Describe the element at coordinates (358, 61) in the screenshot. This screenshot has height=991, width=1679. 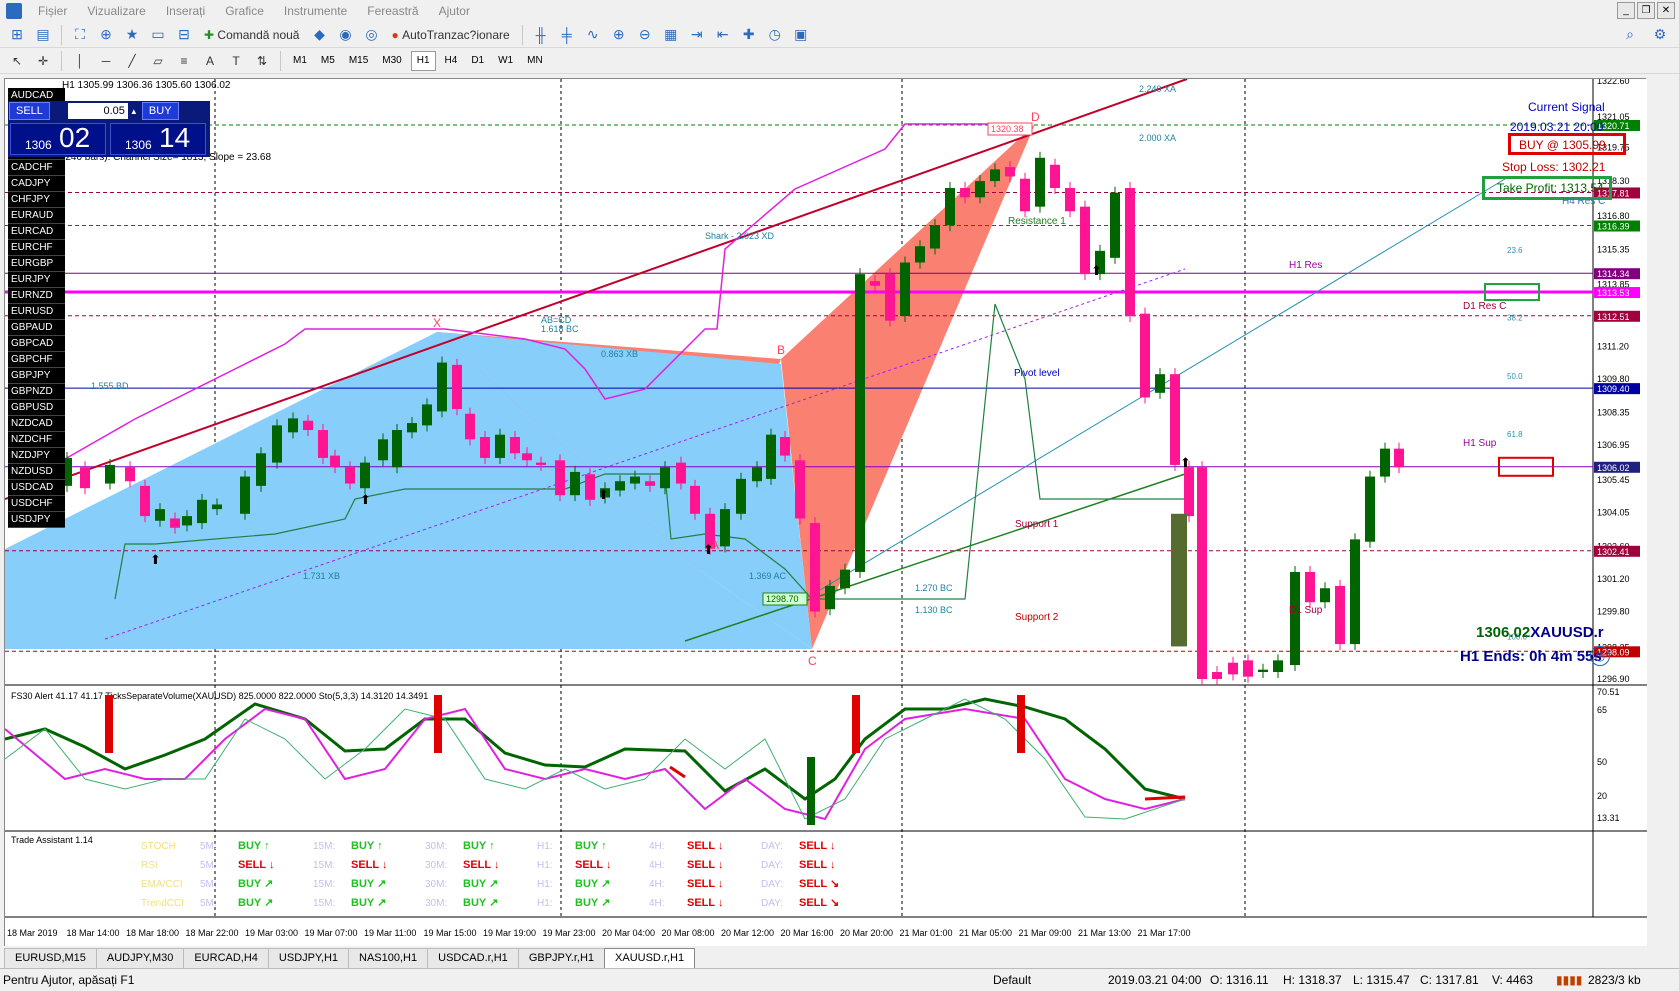
I see `tf-m15: M15` at that location.